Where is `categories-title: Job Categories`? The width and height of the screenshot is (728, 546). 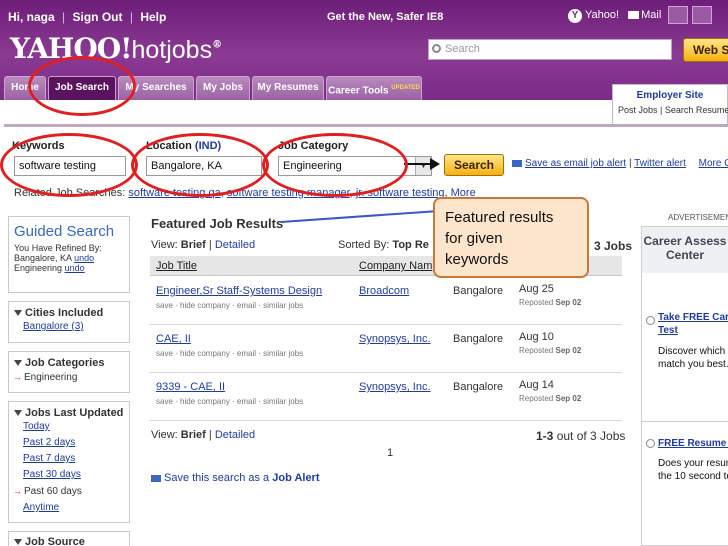 categories-title: Job Categories is located at coordinates (65, 363).